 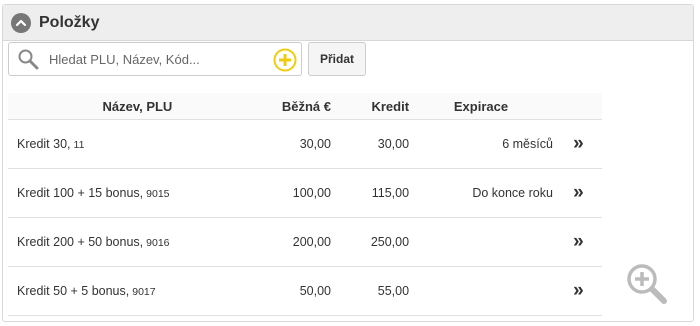 I want to click on row-expiration: Do konce roku, so click(x=481, y=193).